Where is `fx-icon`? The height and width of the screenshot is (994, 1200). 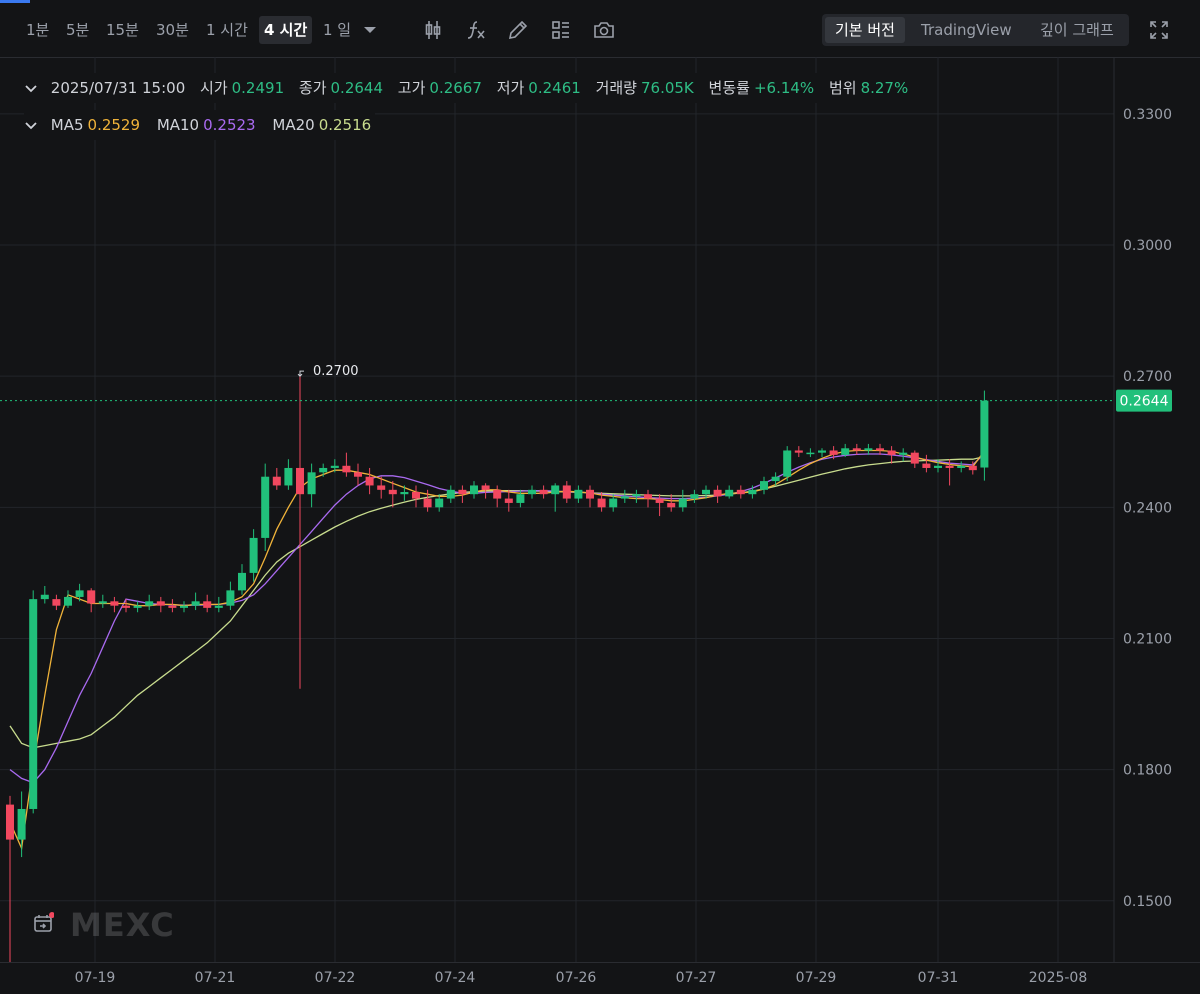
fx-icon is located at coordinates (476, 30).